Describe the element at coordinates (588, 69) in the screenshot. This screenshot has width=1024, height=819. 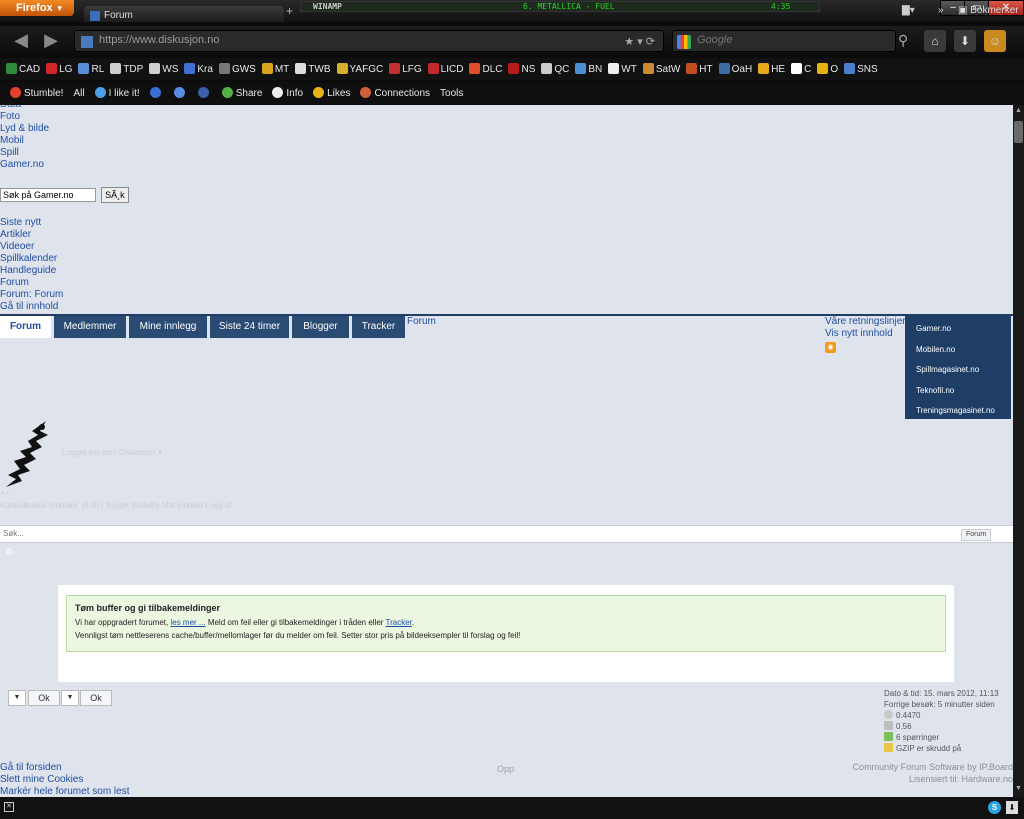
I see `bookmark-bn: BN` at that location.